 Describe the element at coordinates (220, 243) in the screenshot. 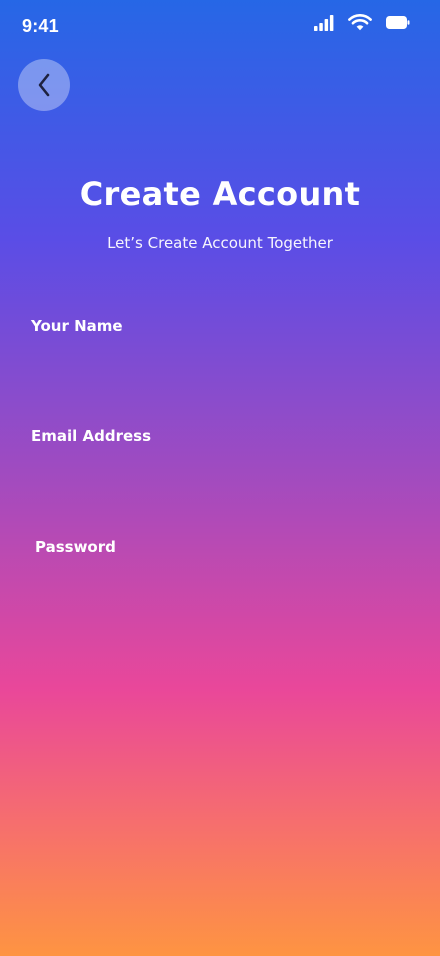

I see `page-subtitle: Let’s Create Account Together` at that location.